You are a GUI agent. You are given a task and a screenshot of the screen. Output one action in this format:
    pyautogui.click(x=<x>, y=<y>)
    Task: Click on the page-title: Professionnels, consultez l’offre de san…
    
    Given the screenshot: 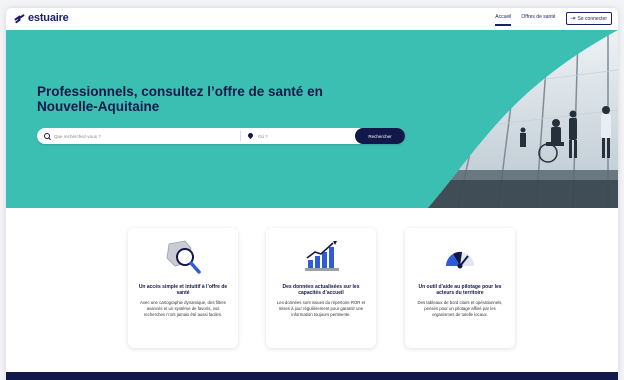 What is the action you would take?
    pyautogui.click(x=180, y=99)
    